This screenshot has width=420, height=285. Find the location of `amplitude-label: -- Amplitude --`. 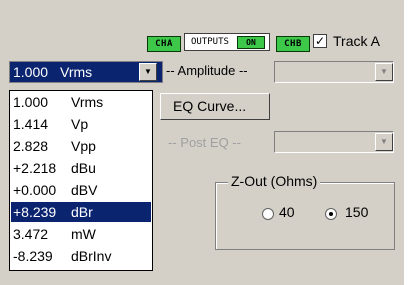

amplitude-label: -- Amplitude -- is located at coordinates (207, 70).